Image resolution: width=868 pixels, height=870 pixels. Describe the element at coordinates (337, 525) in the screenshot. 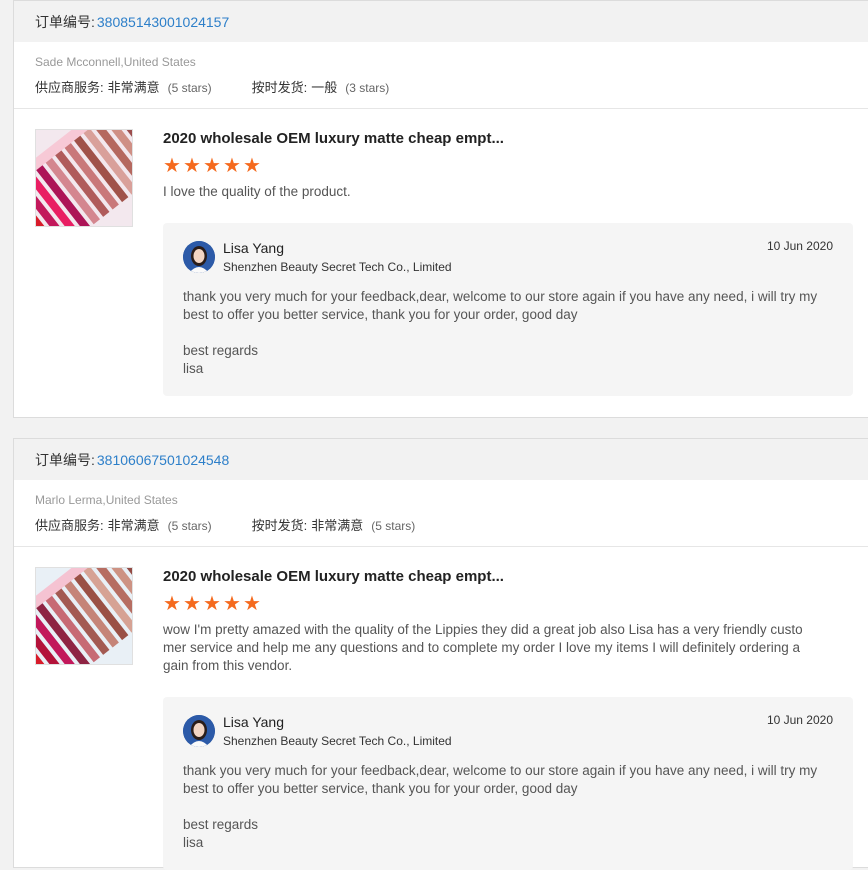

I see `on-time-delivery-value: 非常满意` at that location.